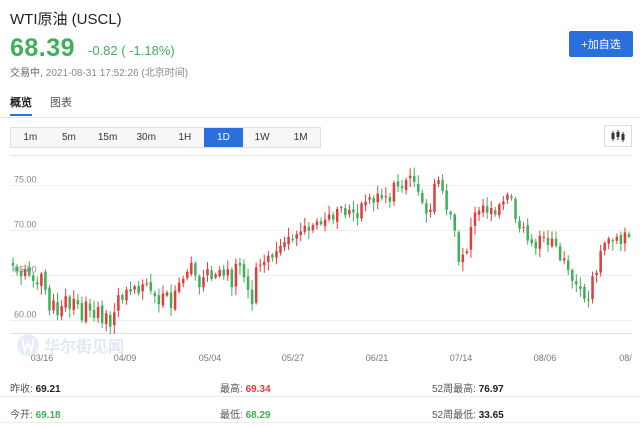 Image resolution: width=640 pixels, height=427 pixels. Describe the element at coordinates (618, 136) in the screenshot. I see `chart-type-button` at that location.